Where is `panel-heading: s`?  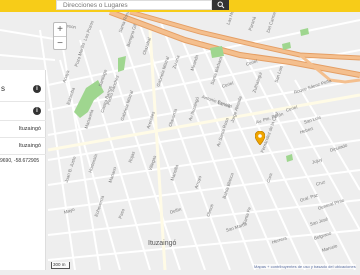
panel-heading: s is located at coordinates (3, 88).